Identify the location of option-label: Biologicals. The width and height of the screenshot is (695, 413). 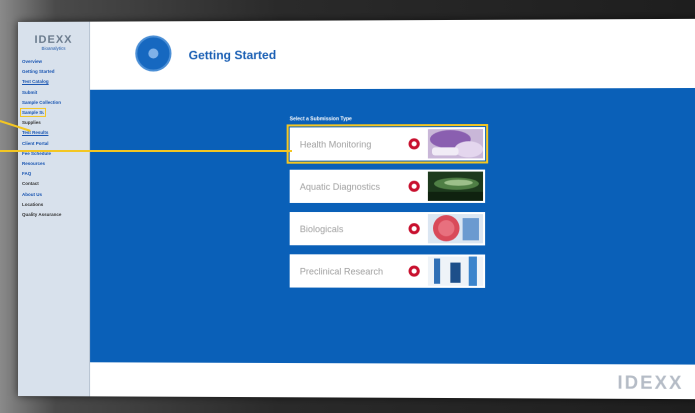
(347, 229).